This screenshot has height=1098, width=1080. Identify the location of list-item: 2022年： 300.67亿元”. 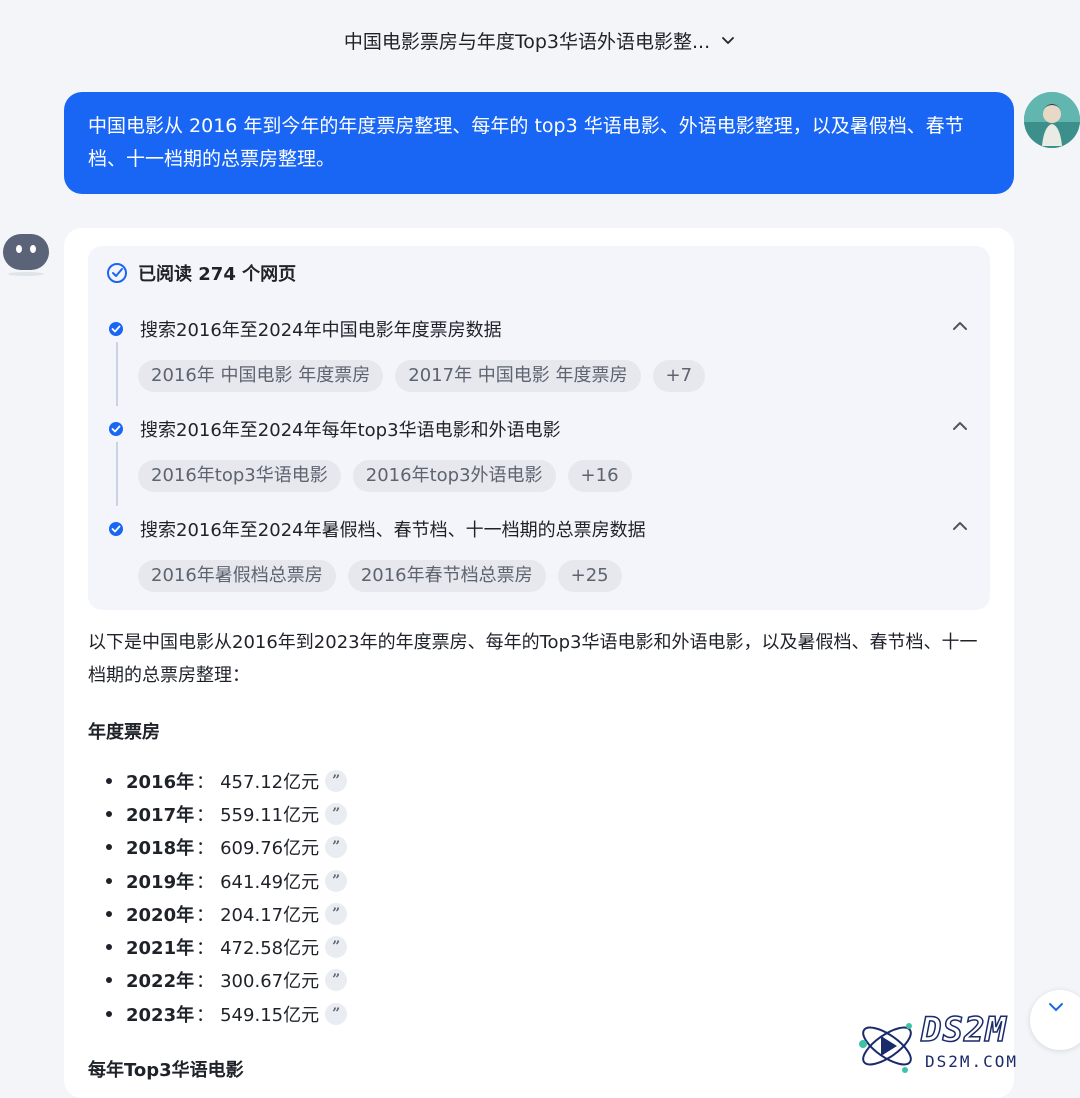
(227, 980).